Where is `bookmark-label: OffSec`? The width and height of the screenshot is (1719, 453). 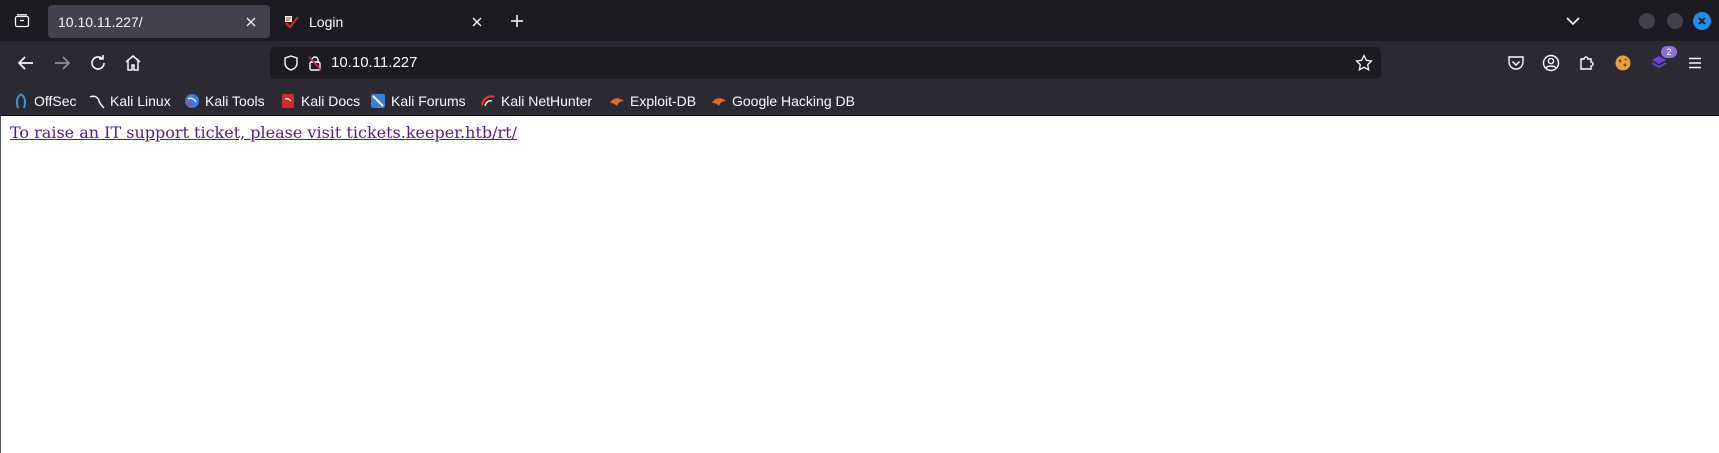 bookmark-label: OffSec is located at coordinates (55, 101).